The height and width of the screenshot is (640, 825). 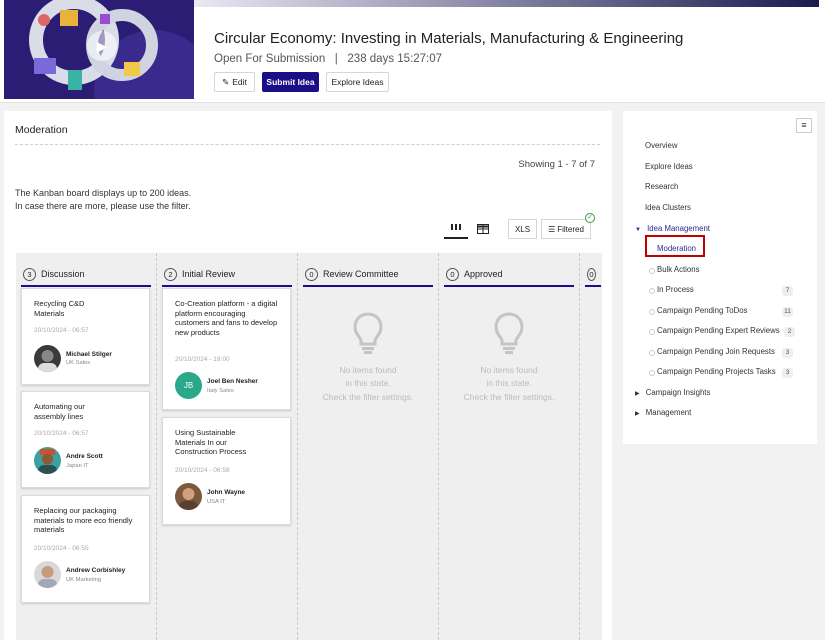 What do you see at coordinates (368, 369) in the screenshot?
I see `empty-line: No items found` at bounding box center [368, 369].